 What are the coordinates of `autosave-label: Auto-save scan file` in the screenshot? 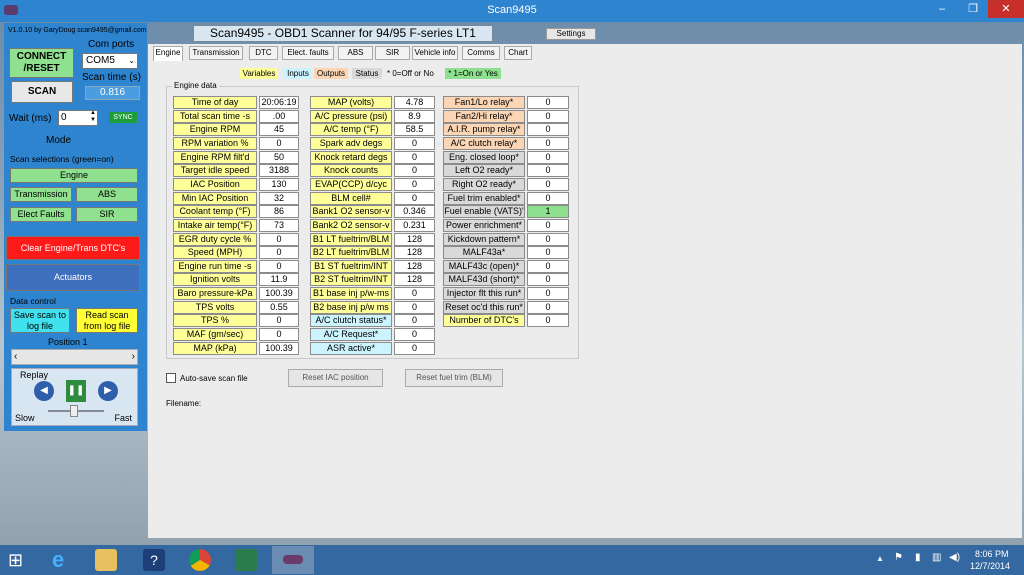 It's located at (214, 378).